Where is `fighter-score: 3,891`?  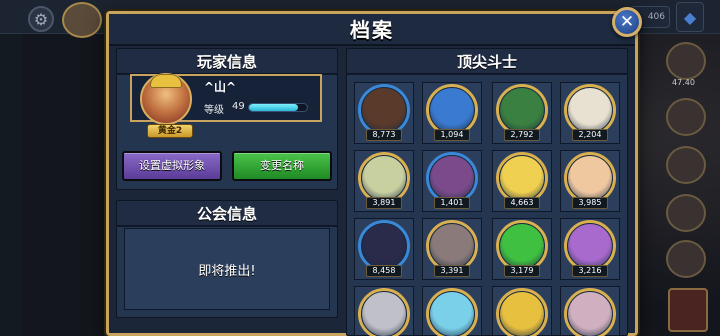 fighter-score: 3,891 is located at coordinates (384, 203).